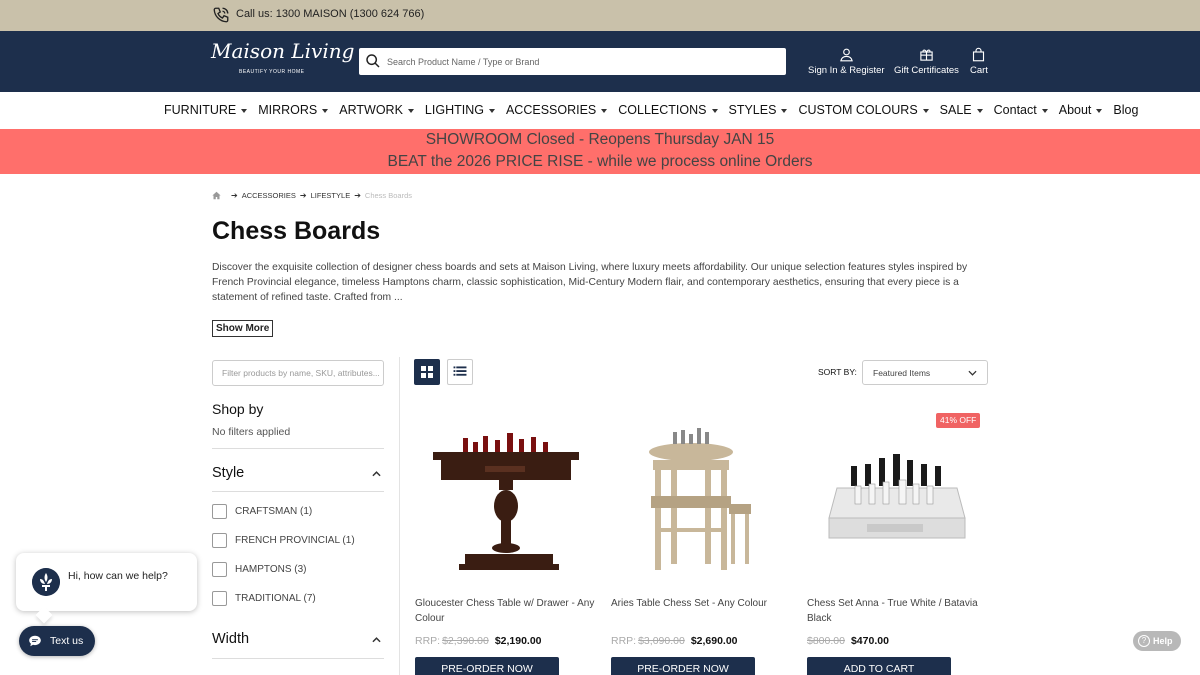 The image size is (1200, 675). What do you see at coordinates (262, 511) in the screenshot?
I see `style-option-craftsman: CRAFTSMAN (1)` at bounding box center [262, 511].